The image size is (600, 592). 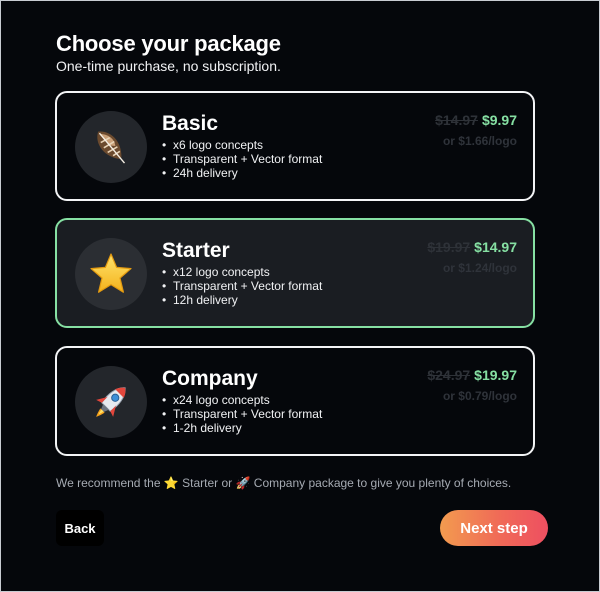 What do you see at coordinates (449, 375) in the screenshot?
I see `old-price: $24.97` at bounding box center [449, 375].